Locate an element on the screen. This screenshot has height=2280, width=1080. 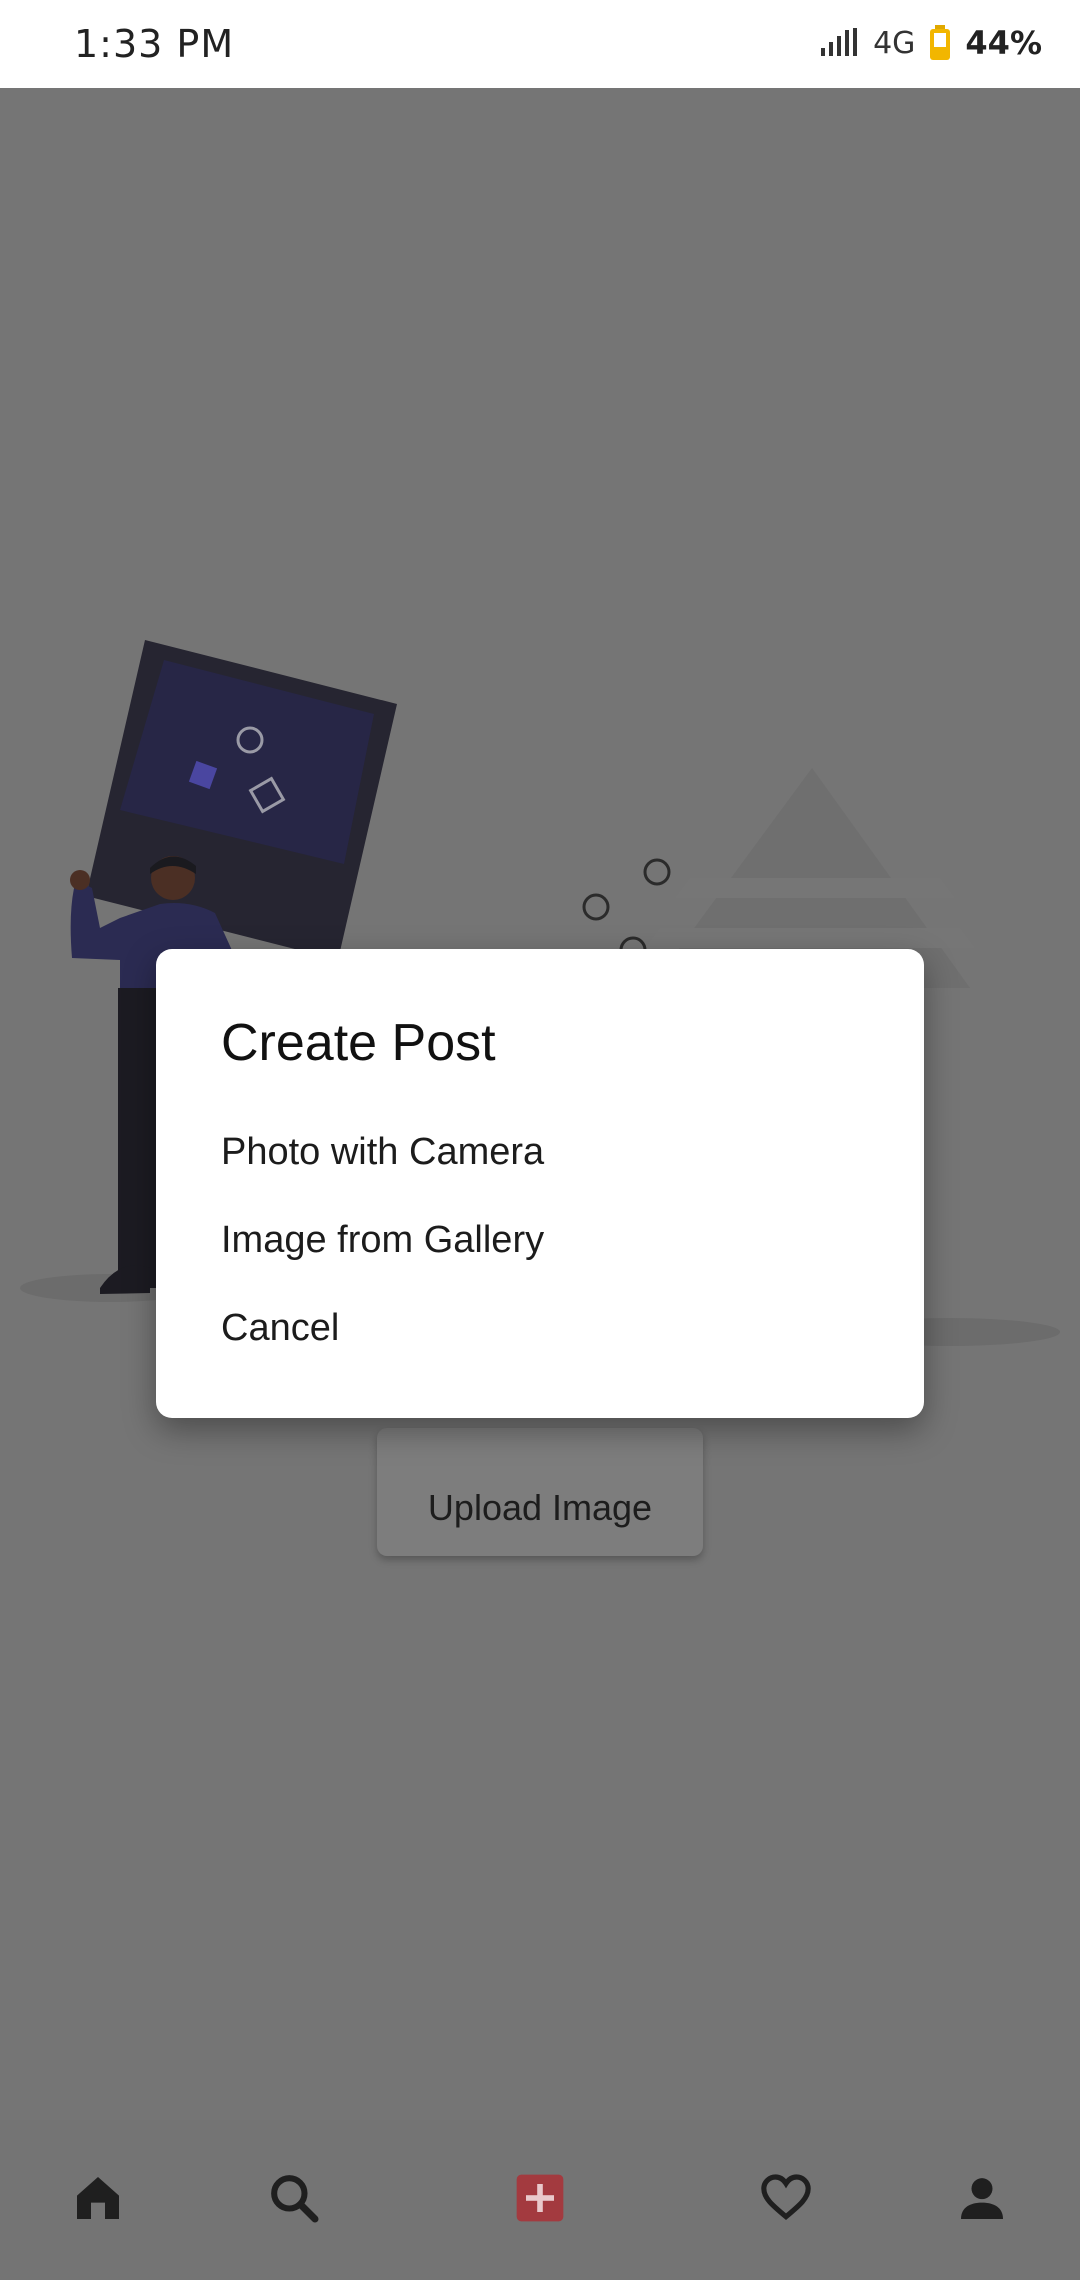
network-type: 4G is located at coordinates (894, 43).